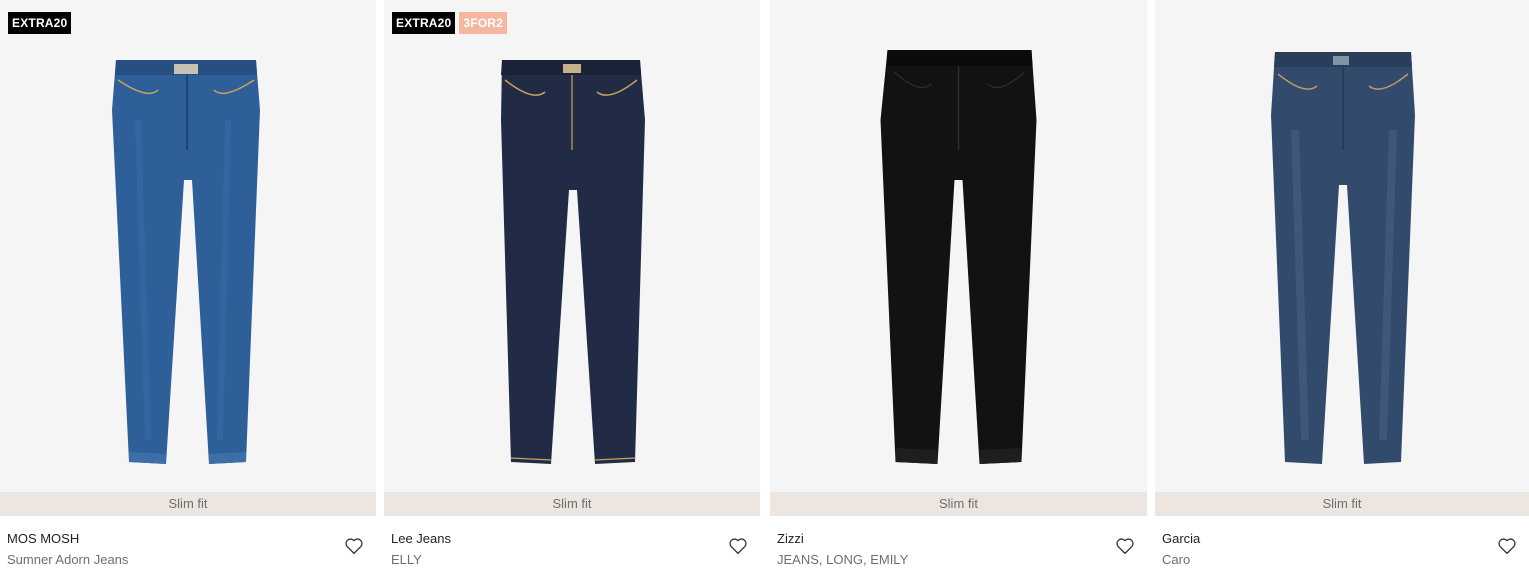 The width and height of the screenshot is (1529, 570). Describe the element at coordinates (790, 538) in the screenshot. I see `brand-name: Zizzi` at that location.